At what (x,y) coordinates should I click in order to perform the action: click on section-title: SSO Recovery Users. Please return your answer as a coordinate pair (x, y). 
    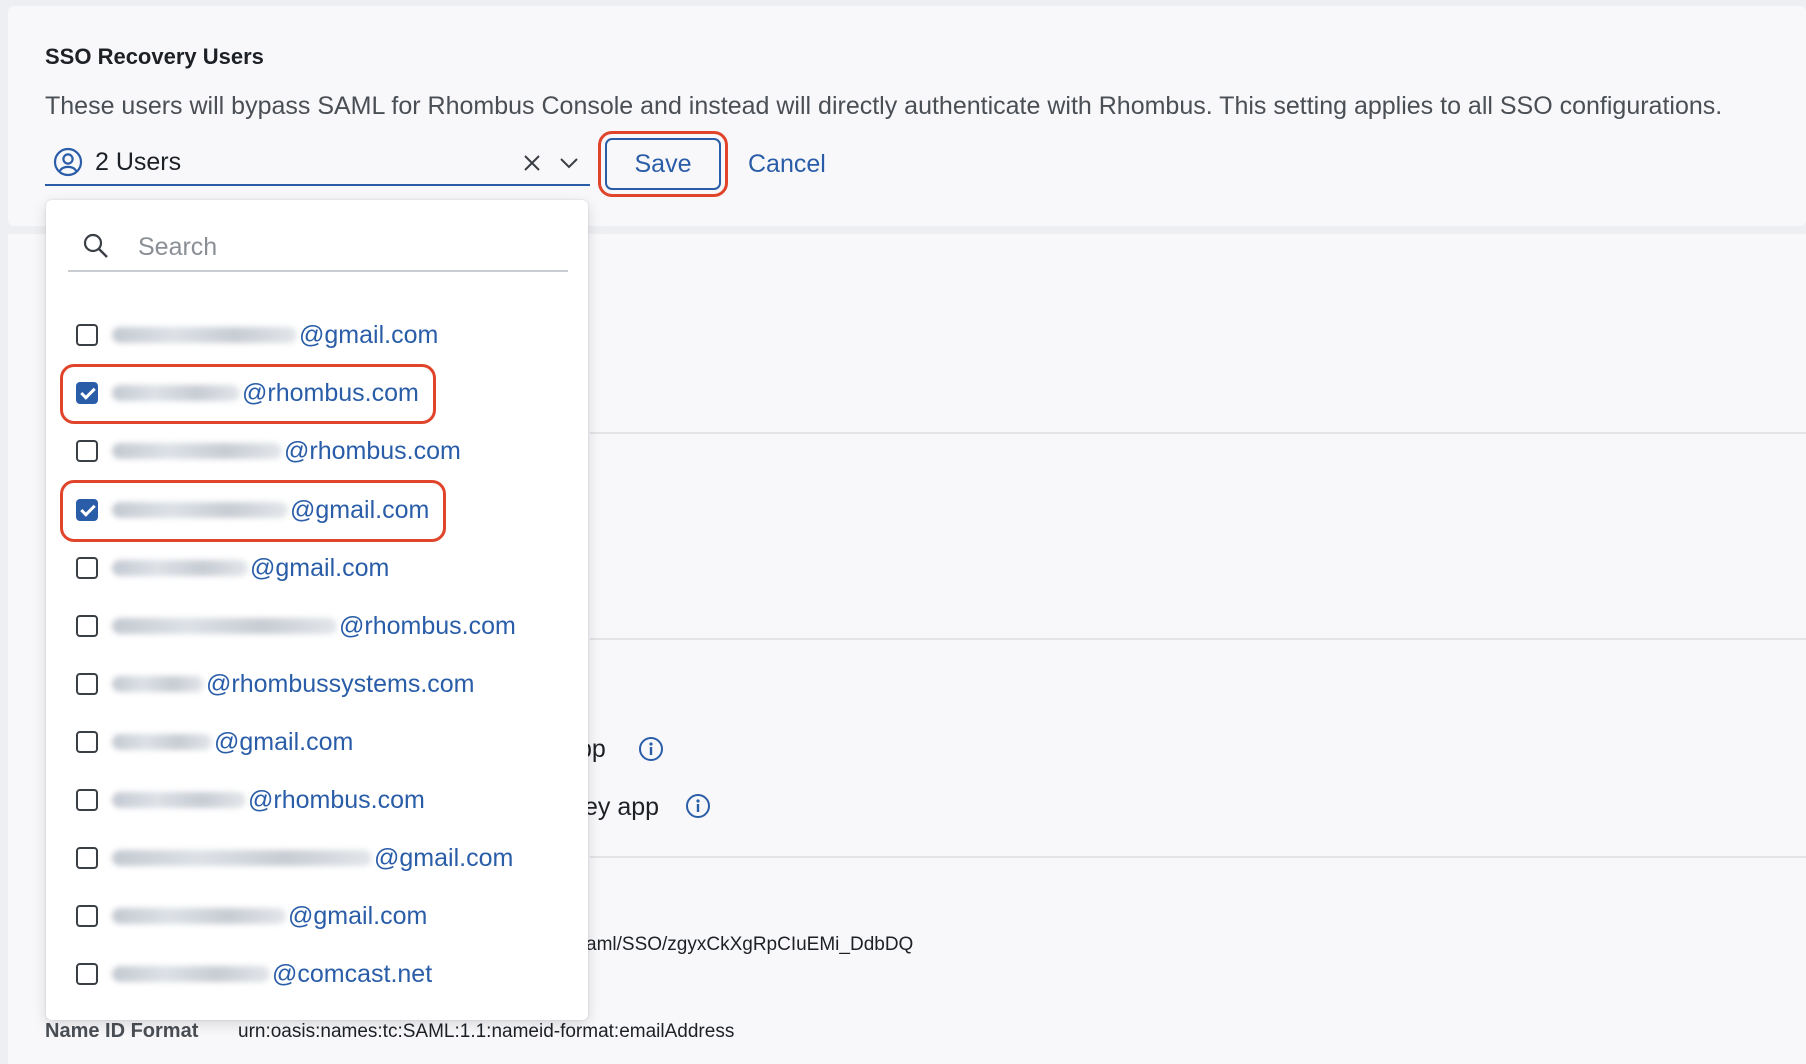
    Looking at the image, I should click on (154, 56).